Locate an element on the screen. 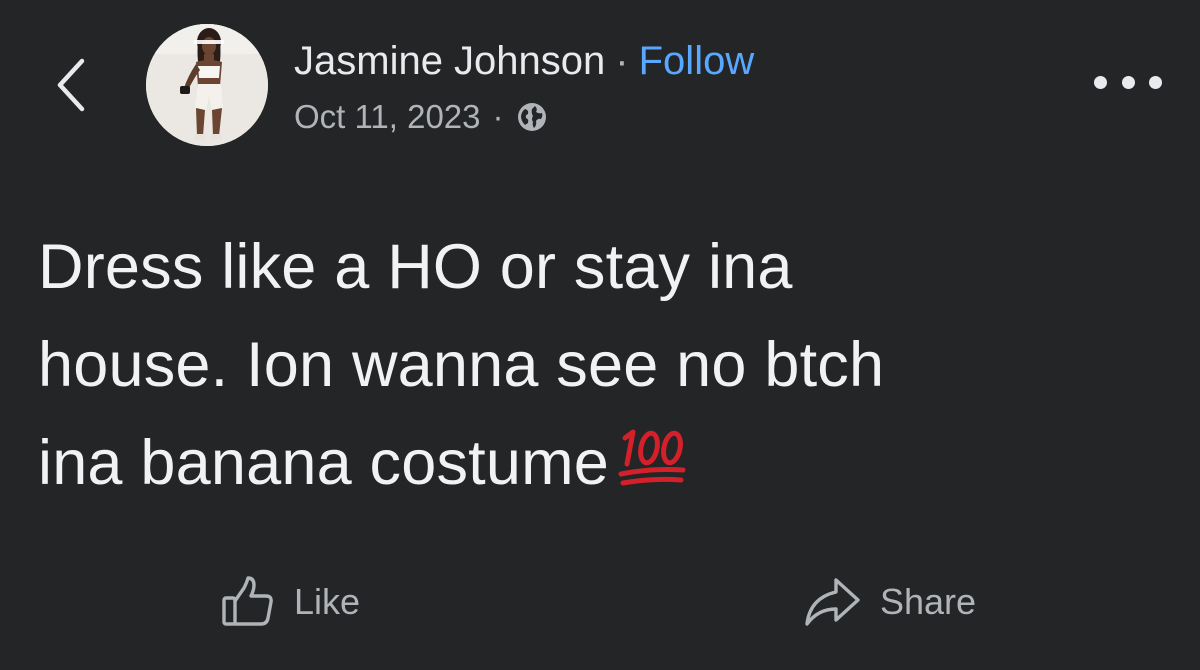 This screenshot has height=670, width=1200. chevron-left-icon is located at coordinates (71, 85).